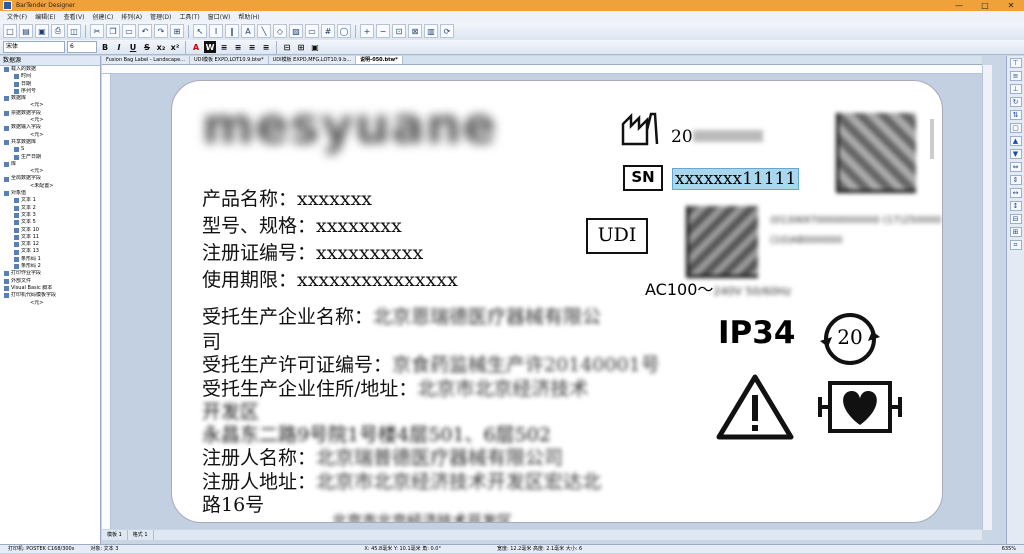  What do you see at coordinates (200, 31) in the screenshot?
I see `pointer-icon: ↖` at bounding box center [200, 31].